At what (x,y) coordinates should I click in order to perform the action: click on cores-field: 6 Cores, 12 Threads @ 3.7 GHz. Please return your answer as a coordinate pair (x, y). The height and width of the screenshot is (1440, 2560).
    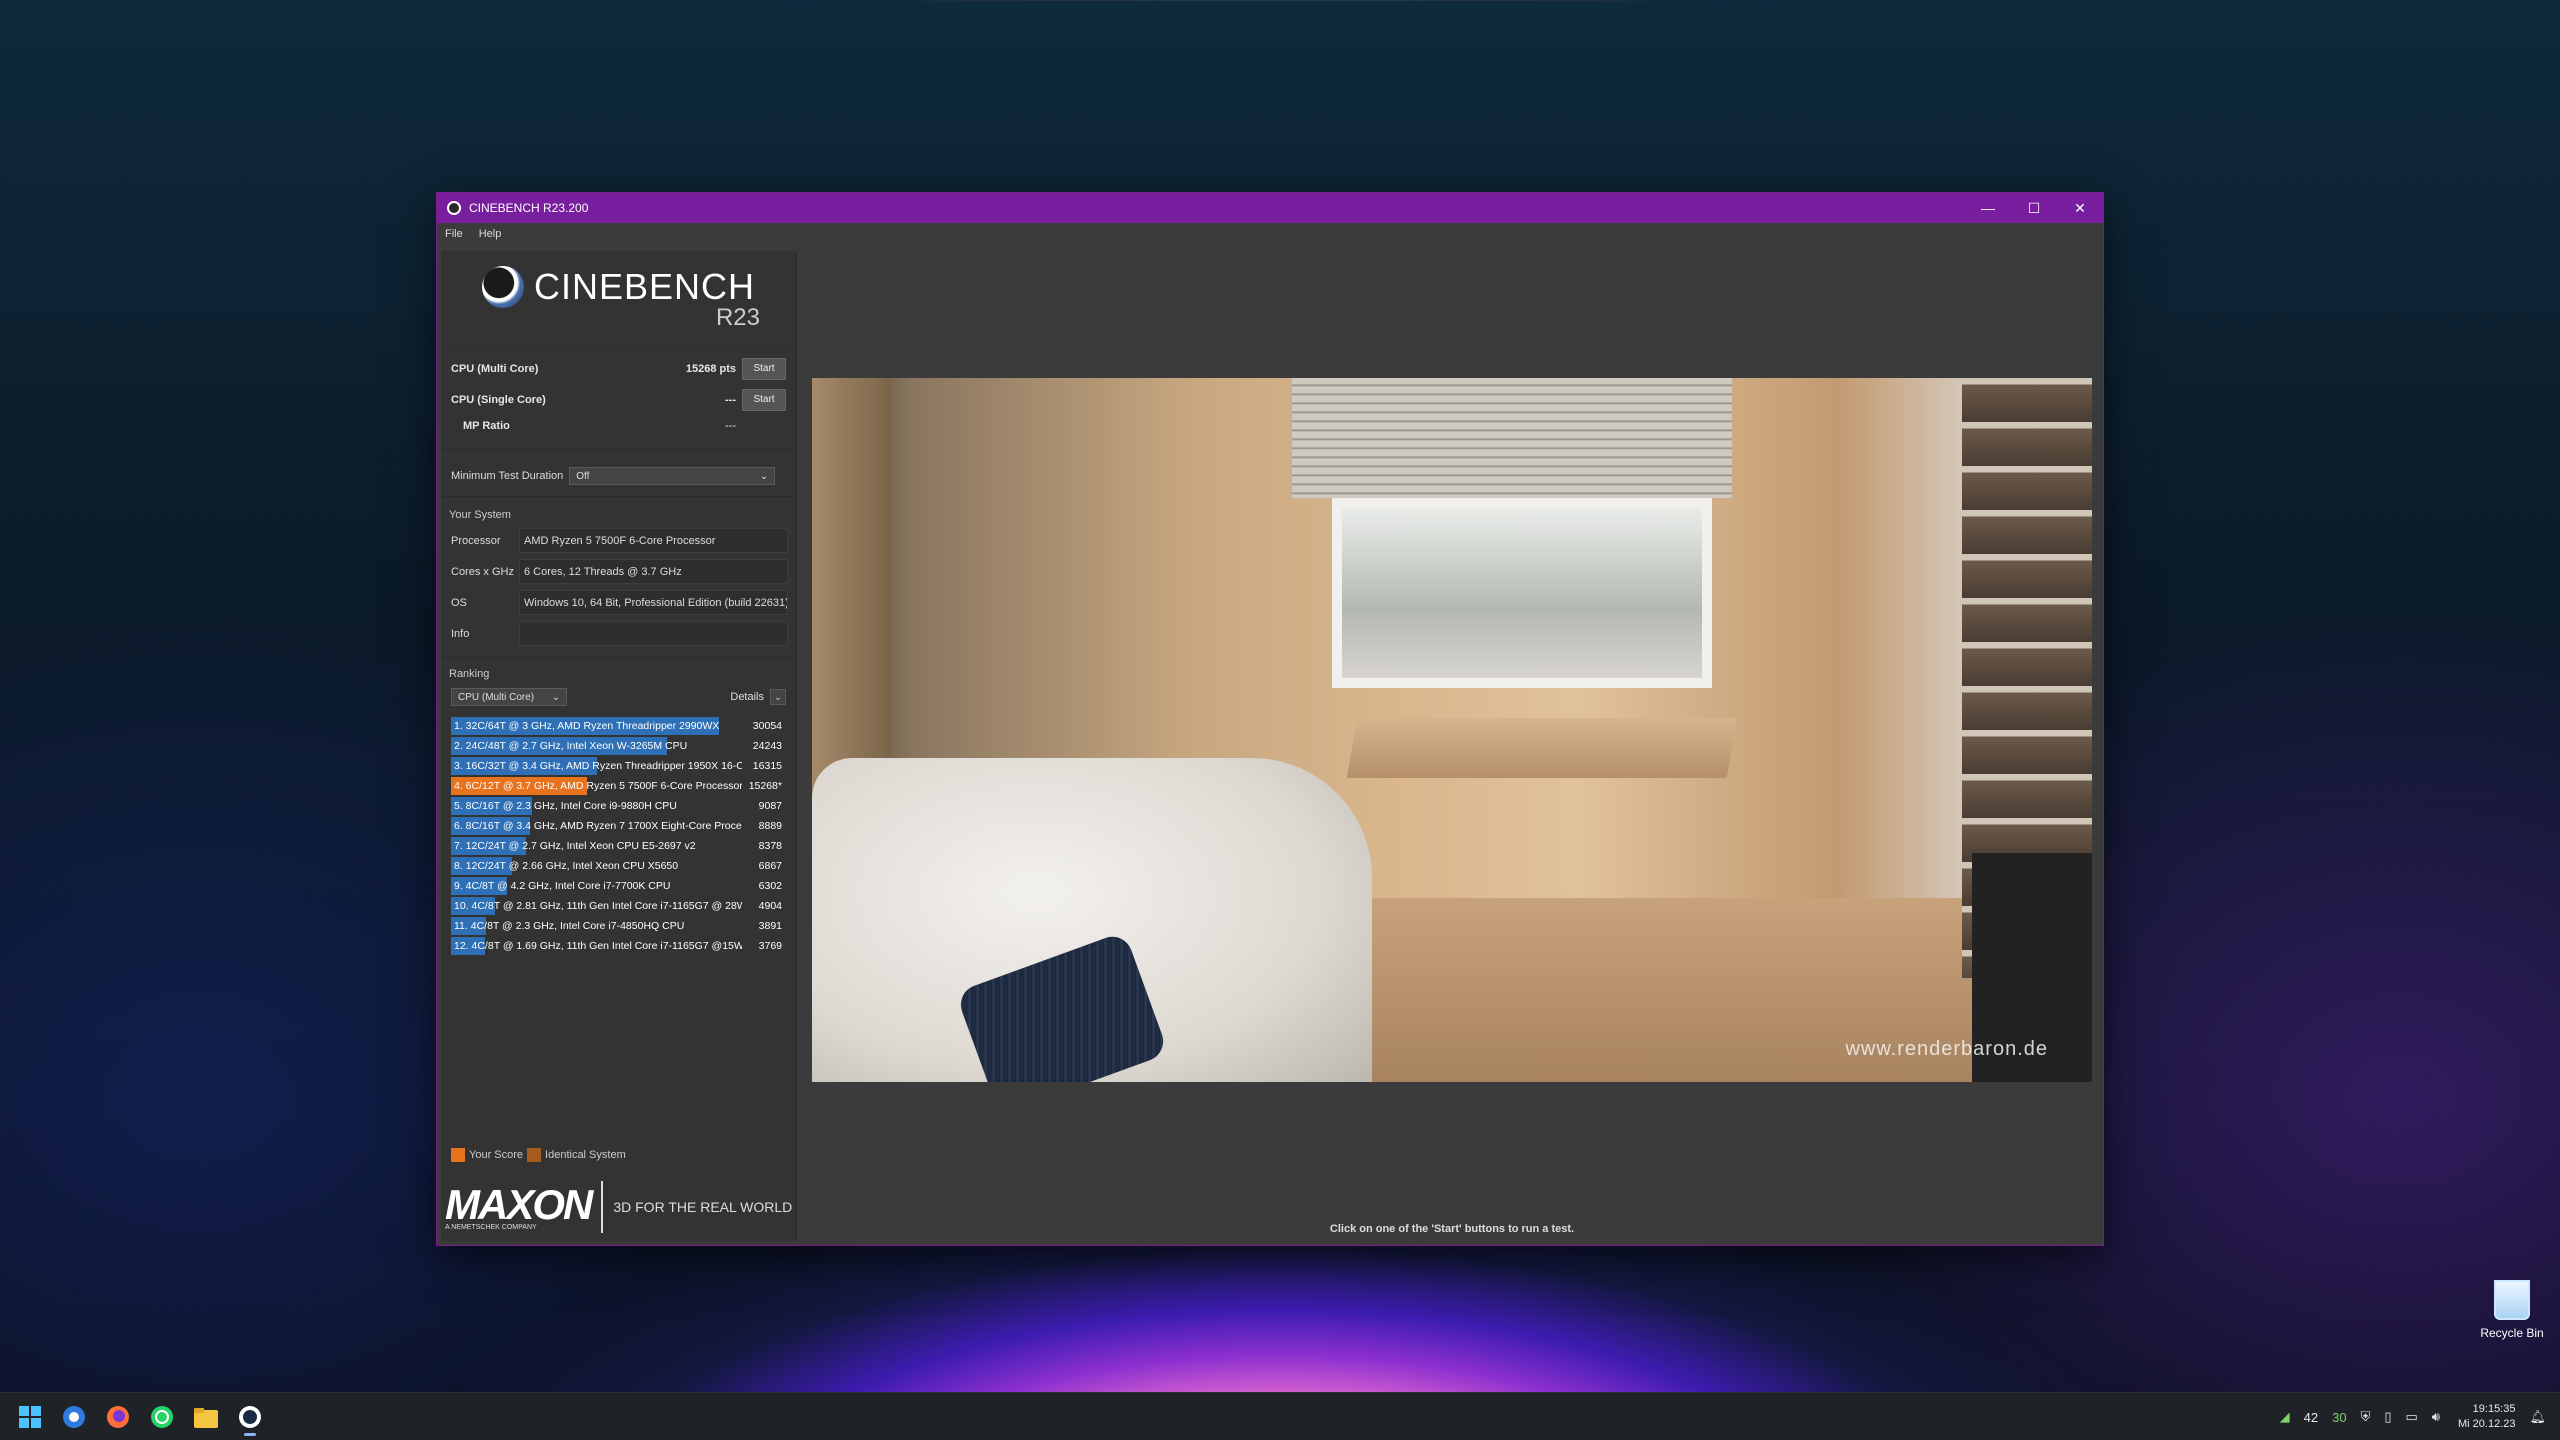
    Looking at the image, I should click on (653, 571).